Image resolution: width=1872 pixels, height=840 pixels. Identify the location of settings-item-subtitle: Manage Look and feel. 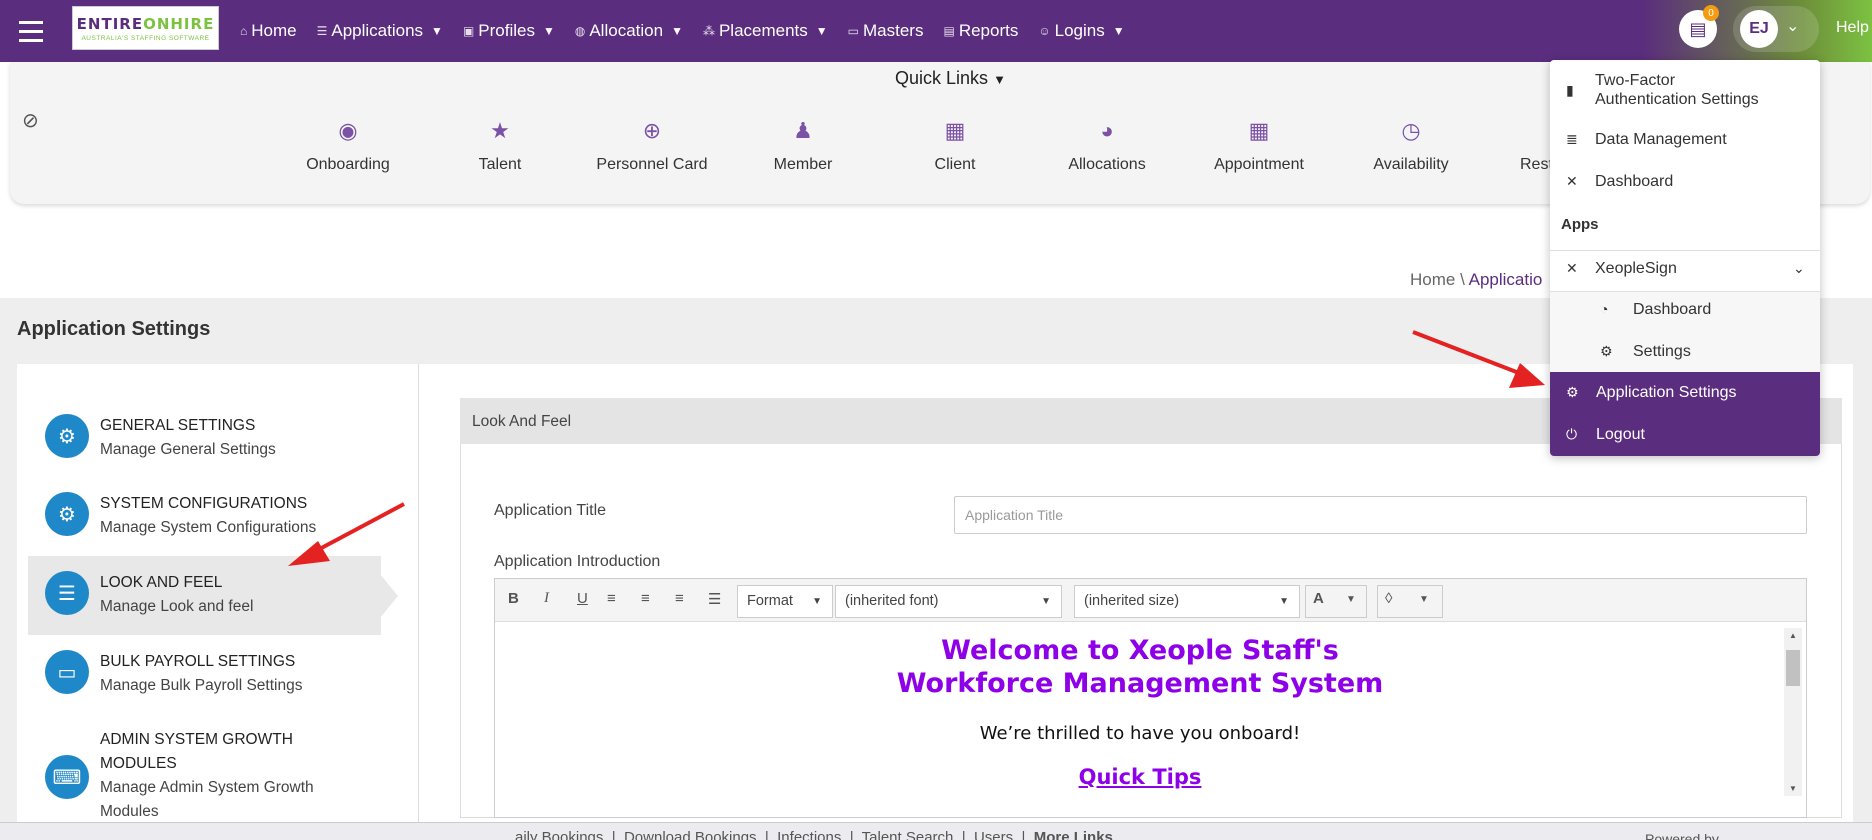
(177, 606).